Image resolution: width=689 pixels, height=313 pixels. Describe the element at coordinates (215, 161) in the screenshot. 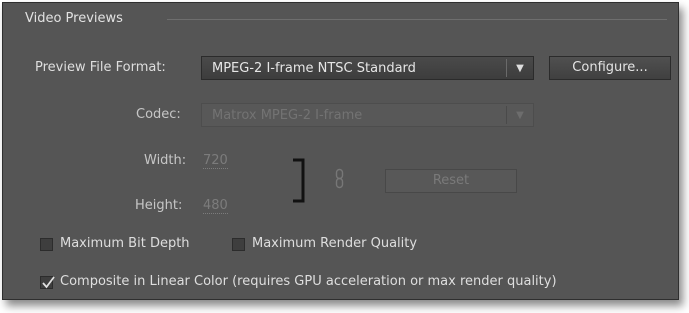

I see `width-value: 720` at that location.